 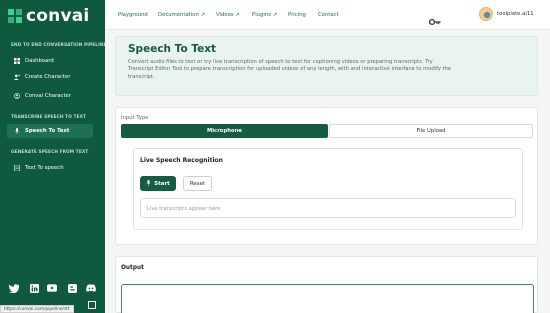 I want to click on sidebar-item-label: Create Character, so click(x=48, y=77).